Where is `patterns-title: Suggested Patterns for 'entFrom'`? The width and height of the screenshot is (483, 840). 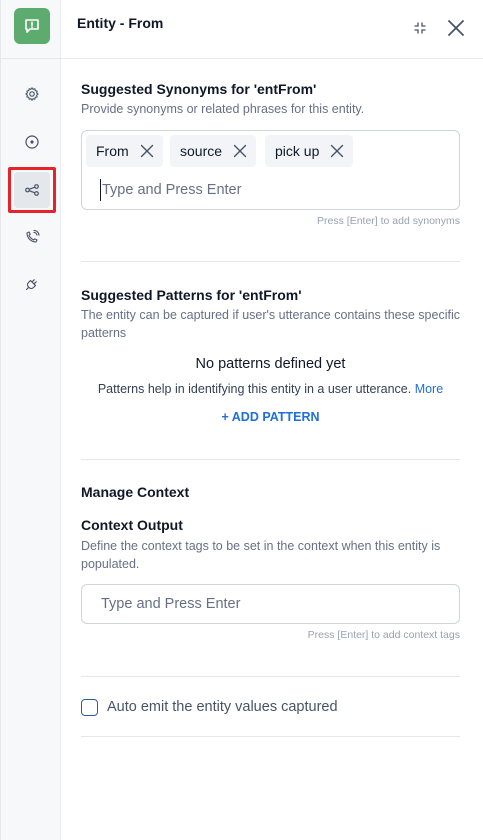 patterns-title: Suggested Patterns for 'entFrom' is located at coordinates (191, 295).